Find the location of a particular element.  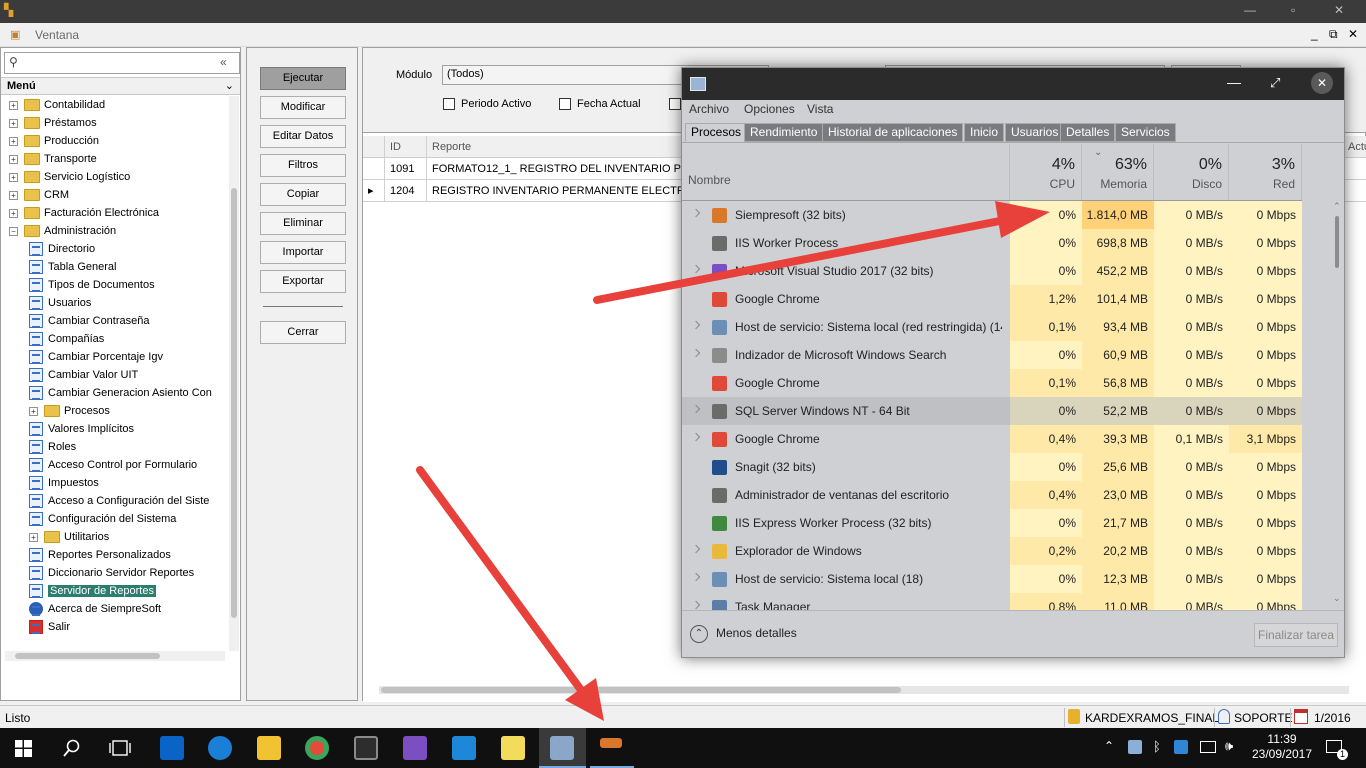

scrollbar-thumb is located at coordinates (234, 403).